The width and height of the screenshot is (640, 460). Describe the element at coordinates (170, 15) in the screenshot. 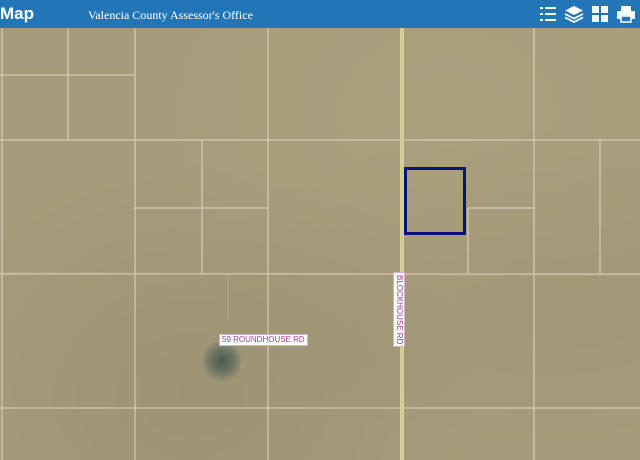

I see `page-subtitle: Valencia County Assessor's Office` at that location.